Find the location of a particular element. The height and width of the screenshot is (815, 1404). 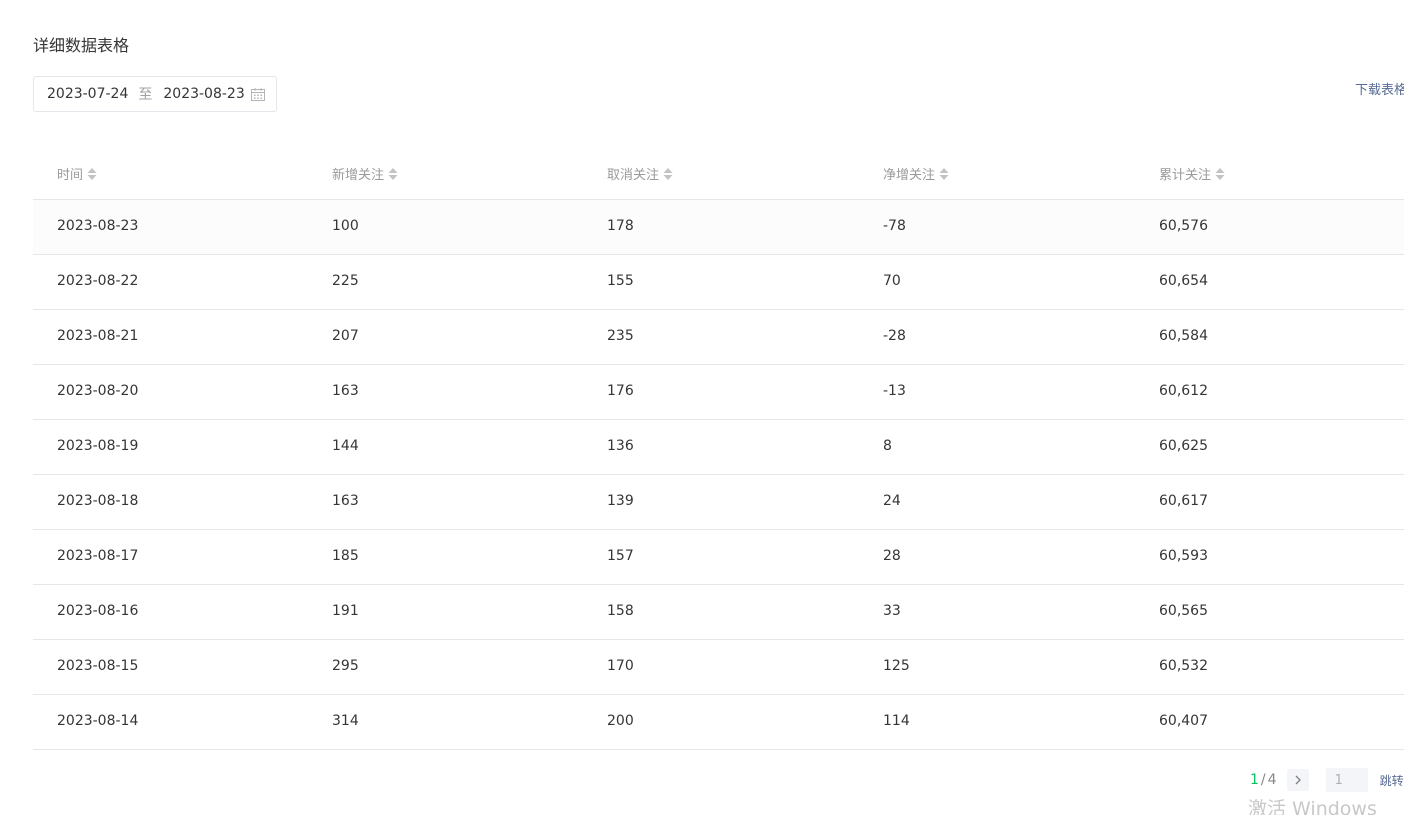

cell-date: 2023-08-14 is located at coordinates (98, 721).